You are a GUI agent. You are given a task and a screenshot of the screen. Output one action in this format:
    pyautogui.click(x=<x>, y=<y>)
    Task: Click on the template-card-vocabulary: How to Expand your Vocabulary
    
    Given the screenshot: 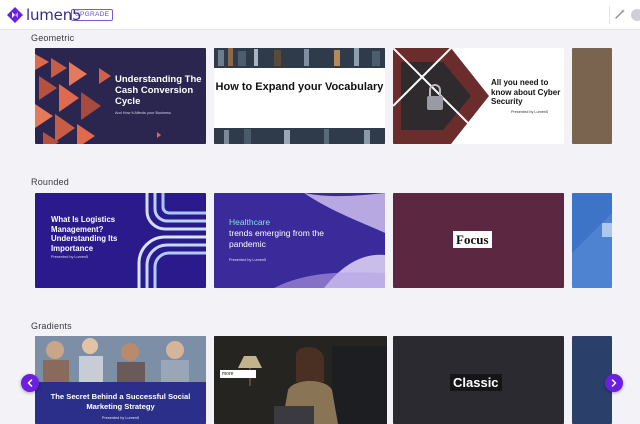 What is the action you would take?
    pyautogui.click(x=299, y=96)
    